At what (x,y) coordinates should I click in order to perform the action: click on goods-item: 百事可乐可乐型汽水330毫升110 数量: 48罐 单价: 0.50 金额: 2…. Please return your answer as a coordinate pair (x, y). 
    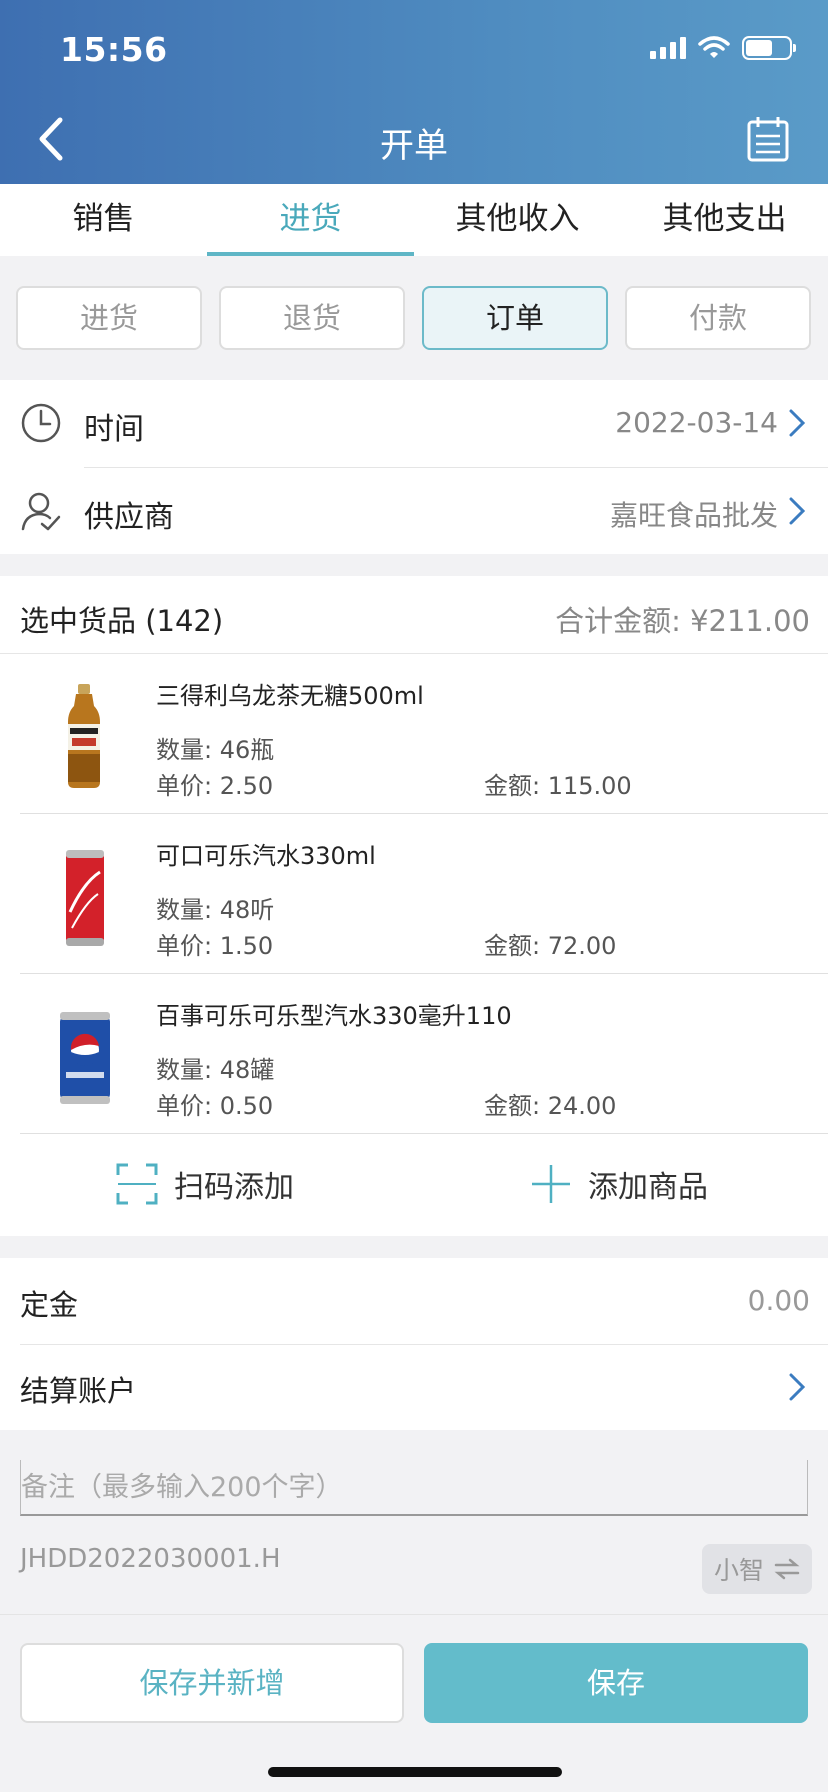
    Looking at the image, I should click on (424, 1054).